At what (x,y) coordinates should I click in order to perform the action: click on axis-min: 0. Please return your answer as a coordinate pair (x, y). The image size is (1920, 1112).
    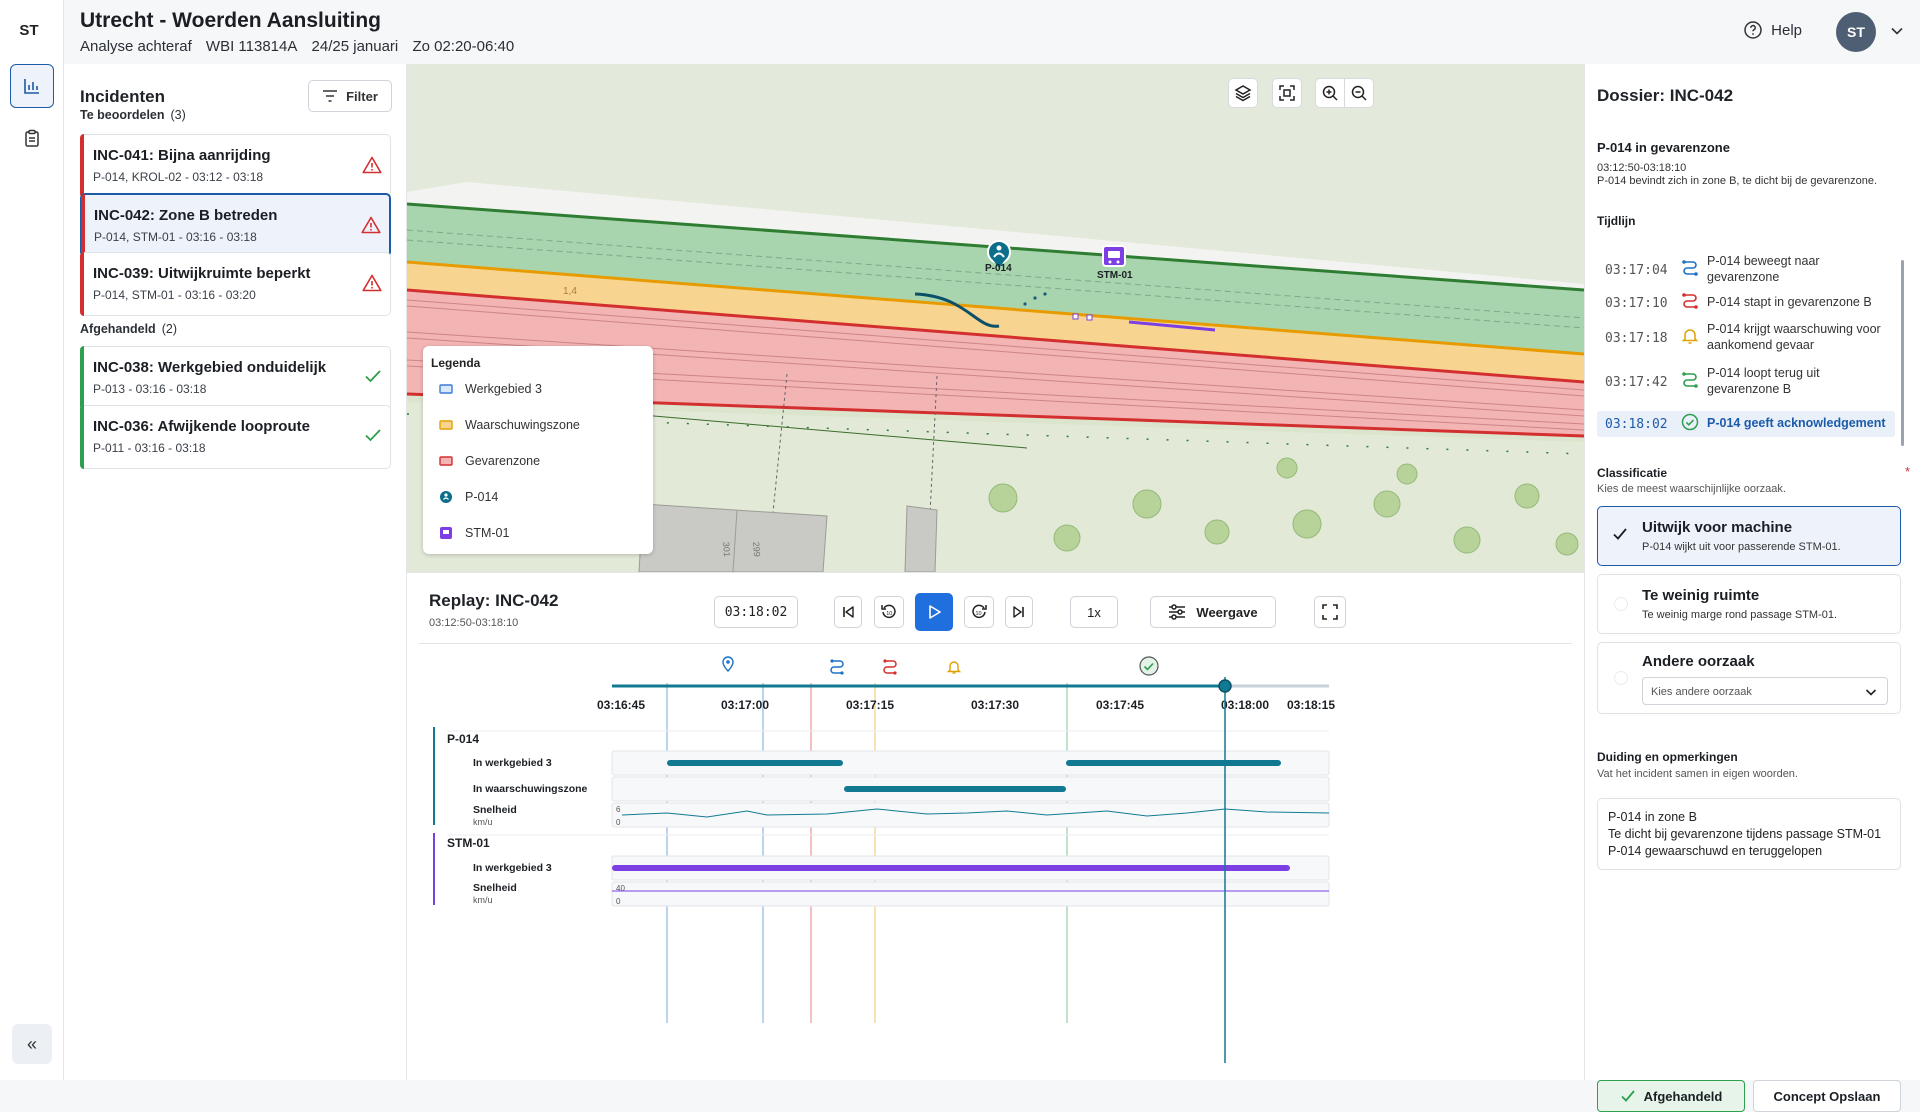
    Looking at the image, I should click on (618, 901).